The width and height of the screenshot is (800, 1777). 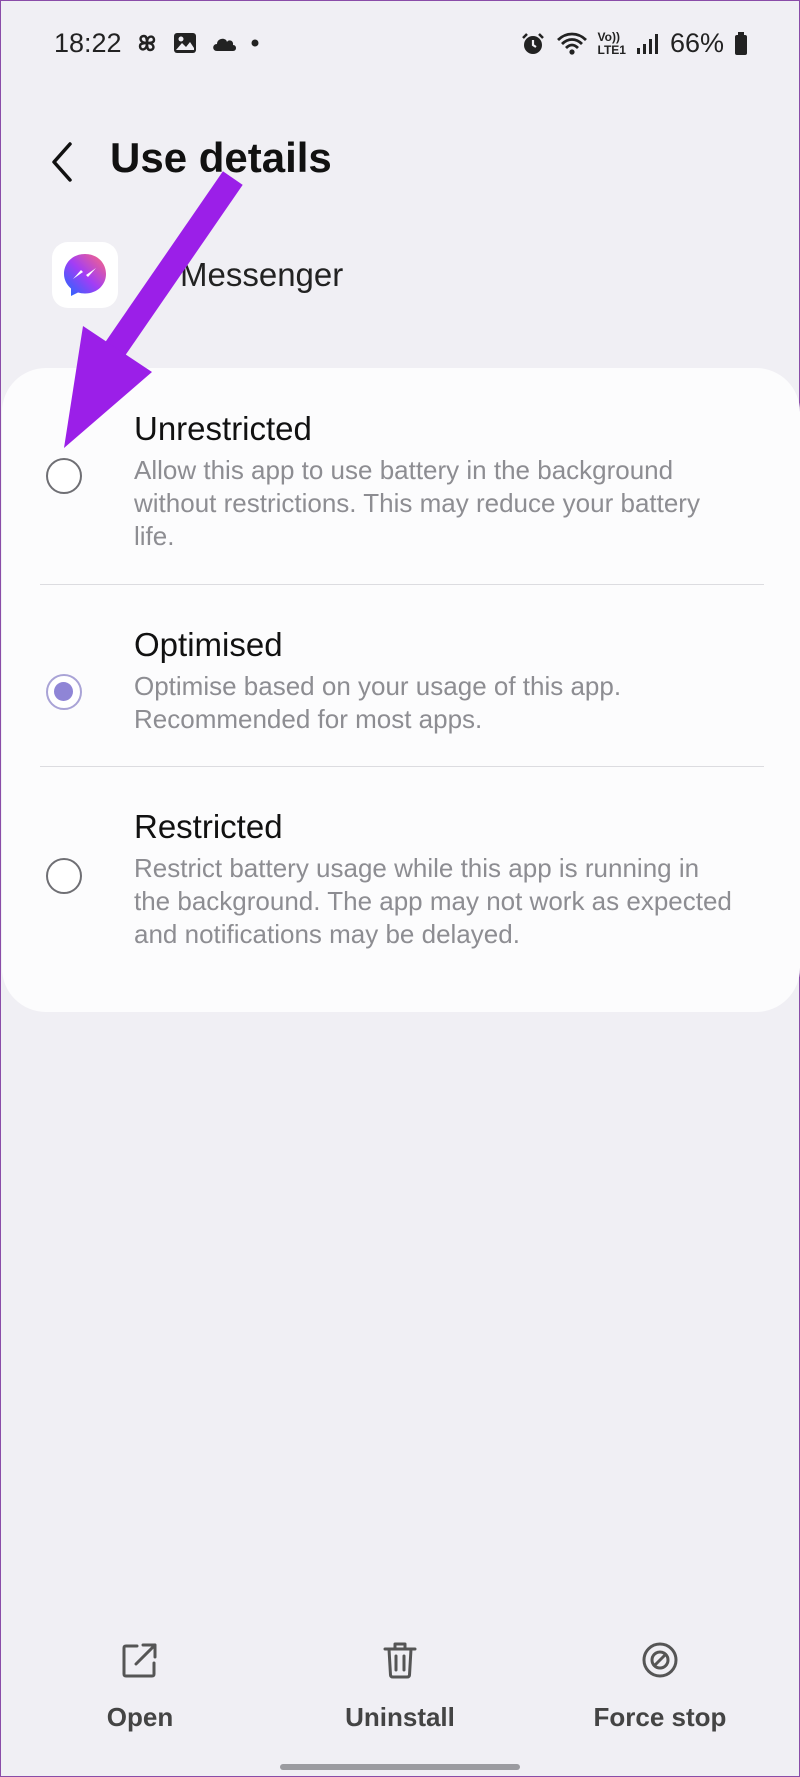 What do you see at coordinates (660, 1660) in the screenshot?
I see `force-stop-icon` at bounding box center [660, 1660].